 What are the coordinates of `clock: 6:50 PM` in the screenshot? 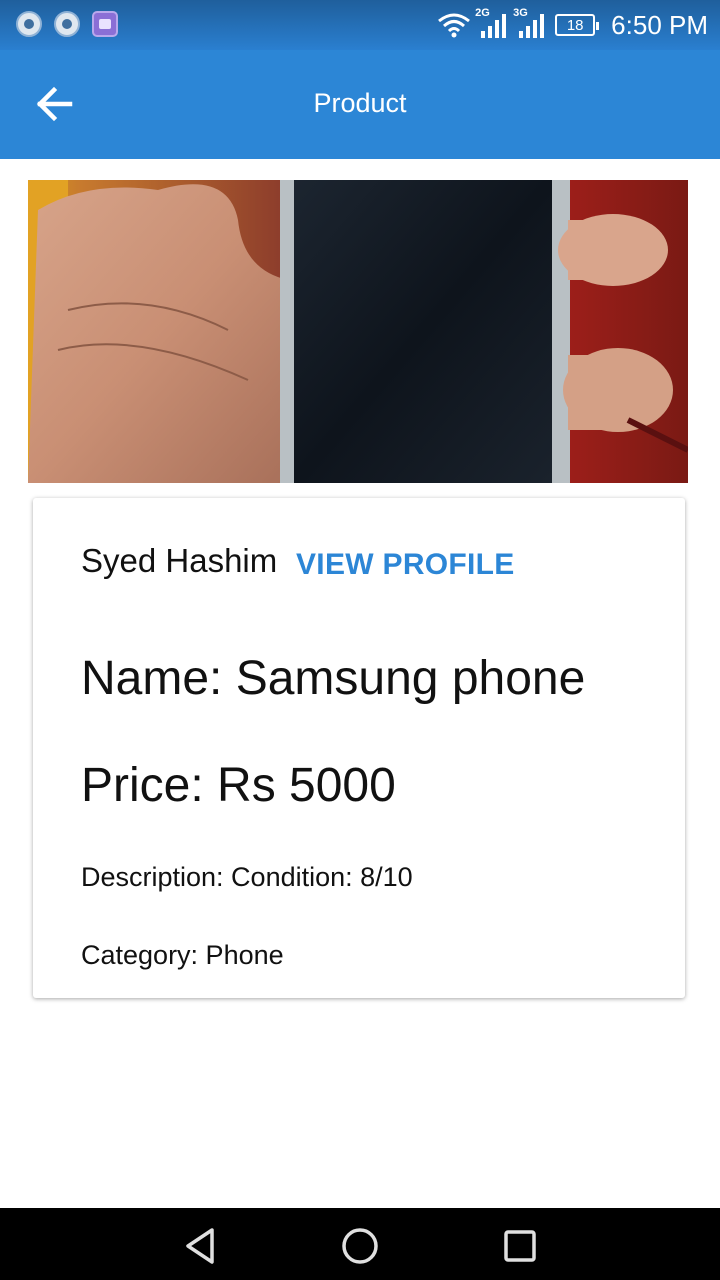 It's located at (659, 24).